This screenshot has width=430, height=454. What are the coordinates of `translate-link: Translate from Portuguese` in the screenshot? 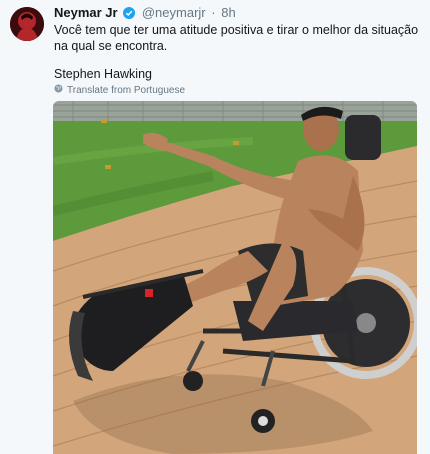 It's located at (119, 90).